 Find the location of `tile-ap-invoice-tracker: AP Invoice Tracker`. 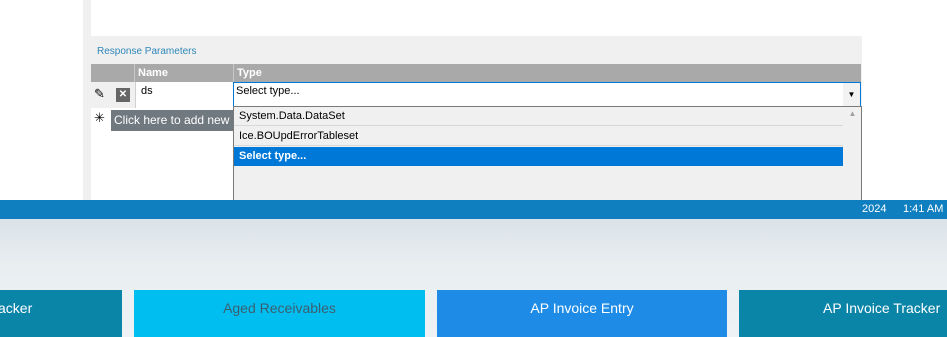

tile-ap-invoice-tracker: AP Invoice Tracker is located at coordinates (843, 313).